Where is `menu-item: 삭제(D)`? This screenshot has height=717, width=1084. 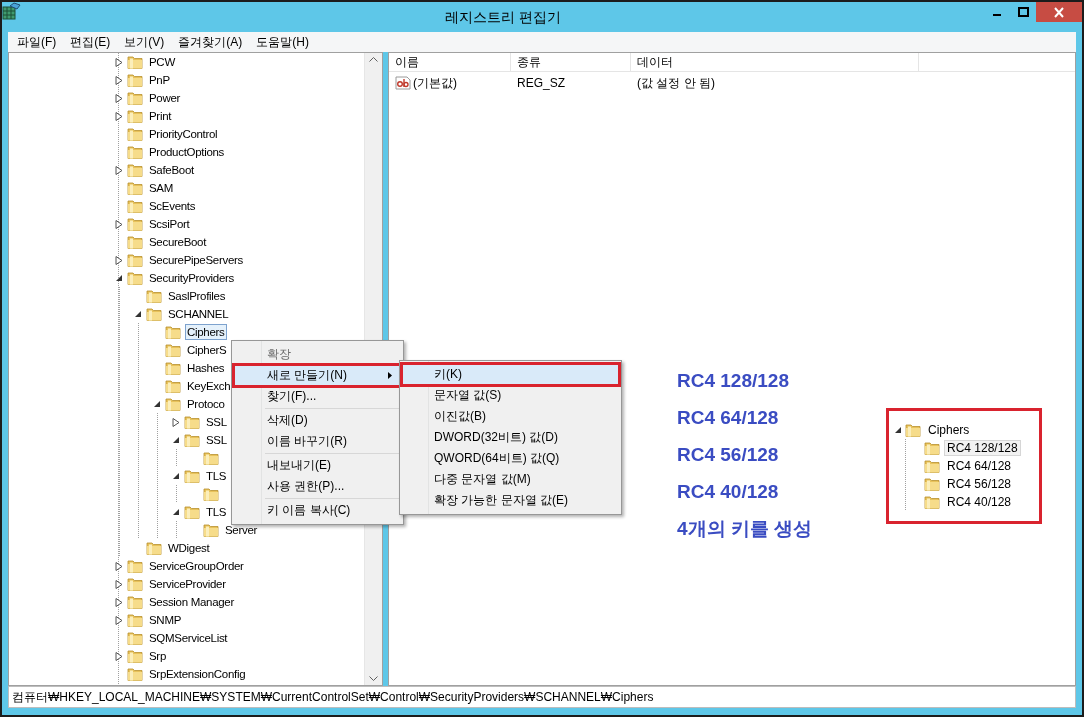 menu-item: 삭제(D) is located at coordinates (317, 420).